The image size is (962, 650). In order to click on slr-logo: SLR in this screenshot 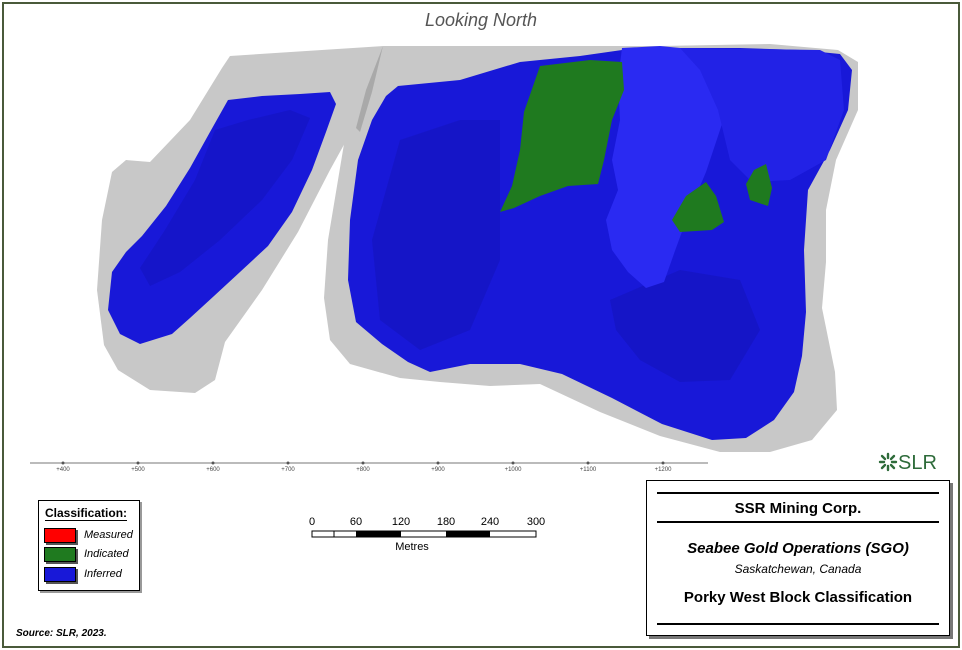, I will do `click(907, 463)`.